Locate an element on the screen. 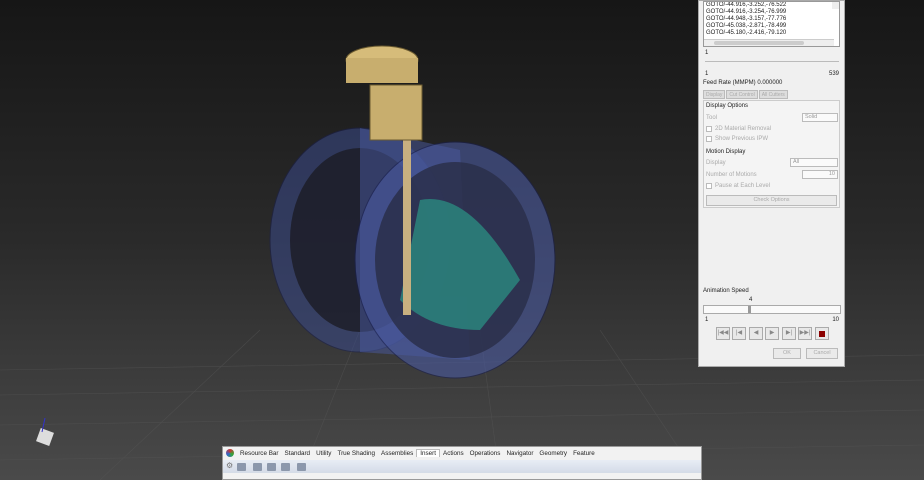  tab-actions: Actions is located at coordinates (453, 453).